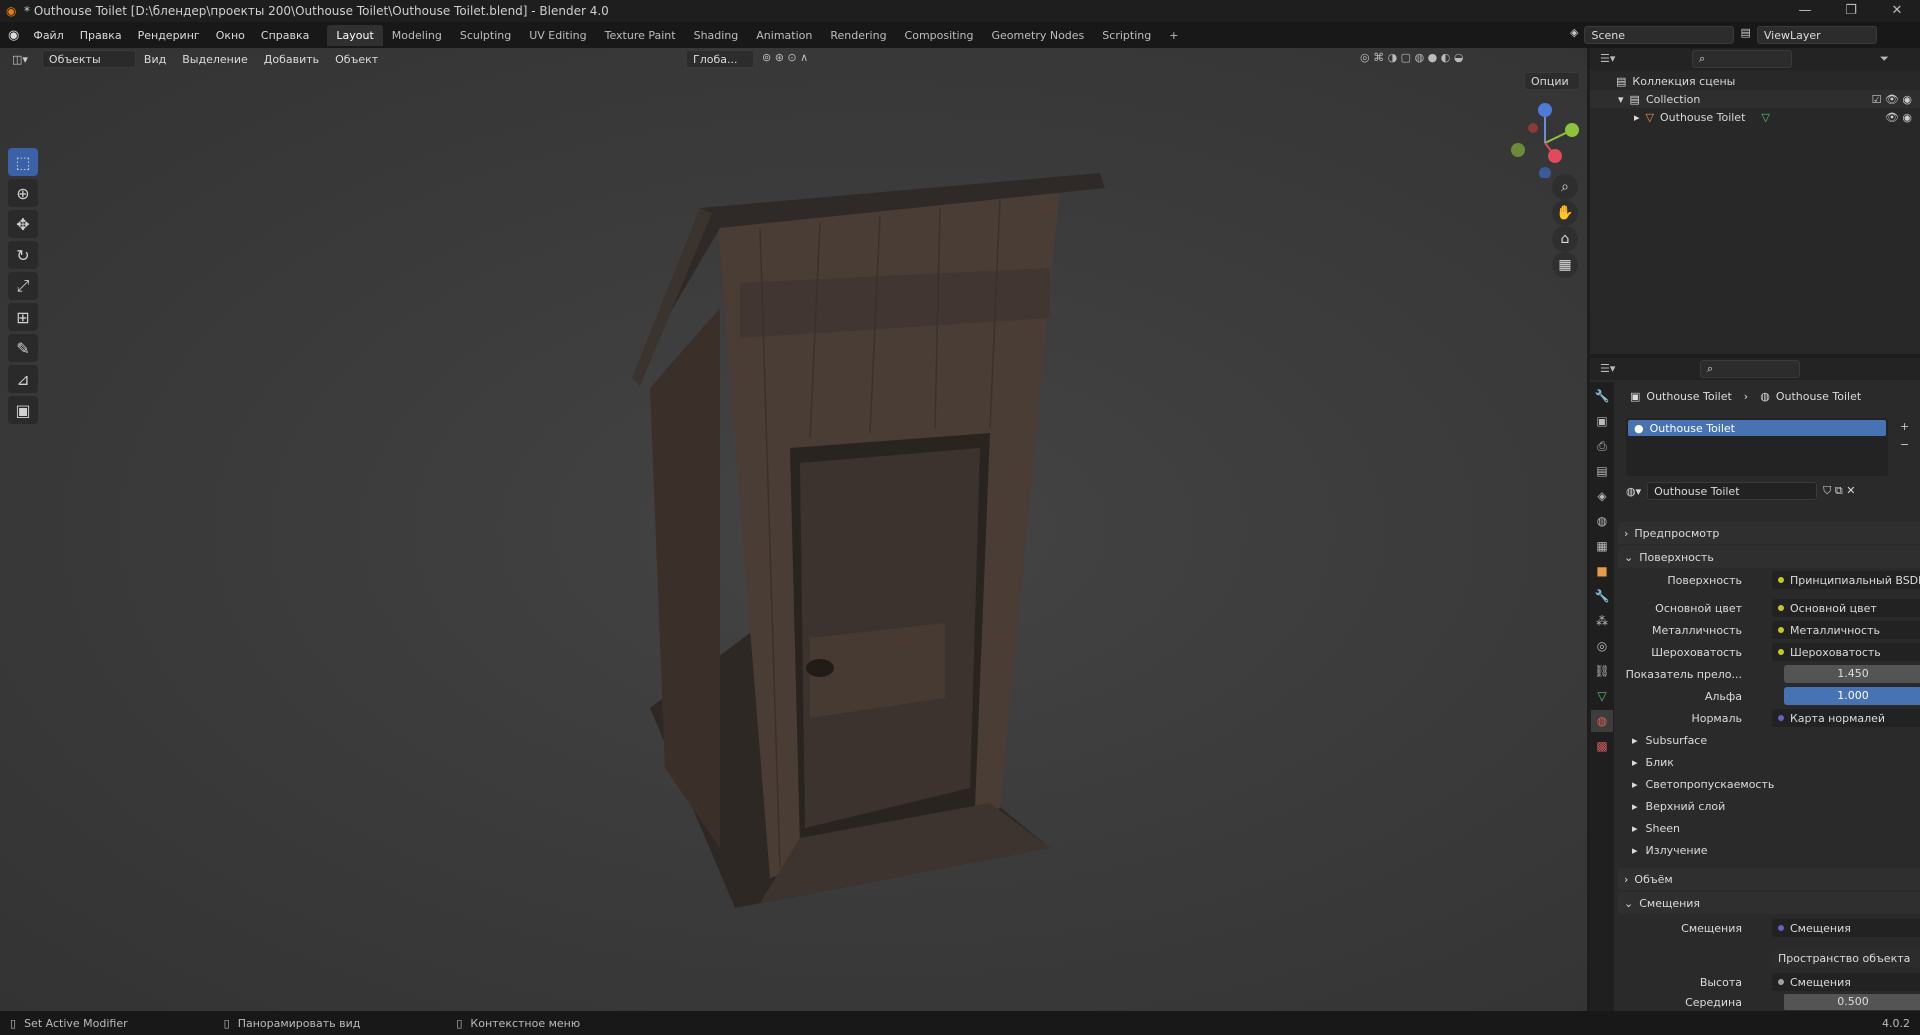 The image size is (1920, 1035). Describe the element at coordinates (1552, 81) in the screenshot. I see `options-dropdown: Опции` at that location.